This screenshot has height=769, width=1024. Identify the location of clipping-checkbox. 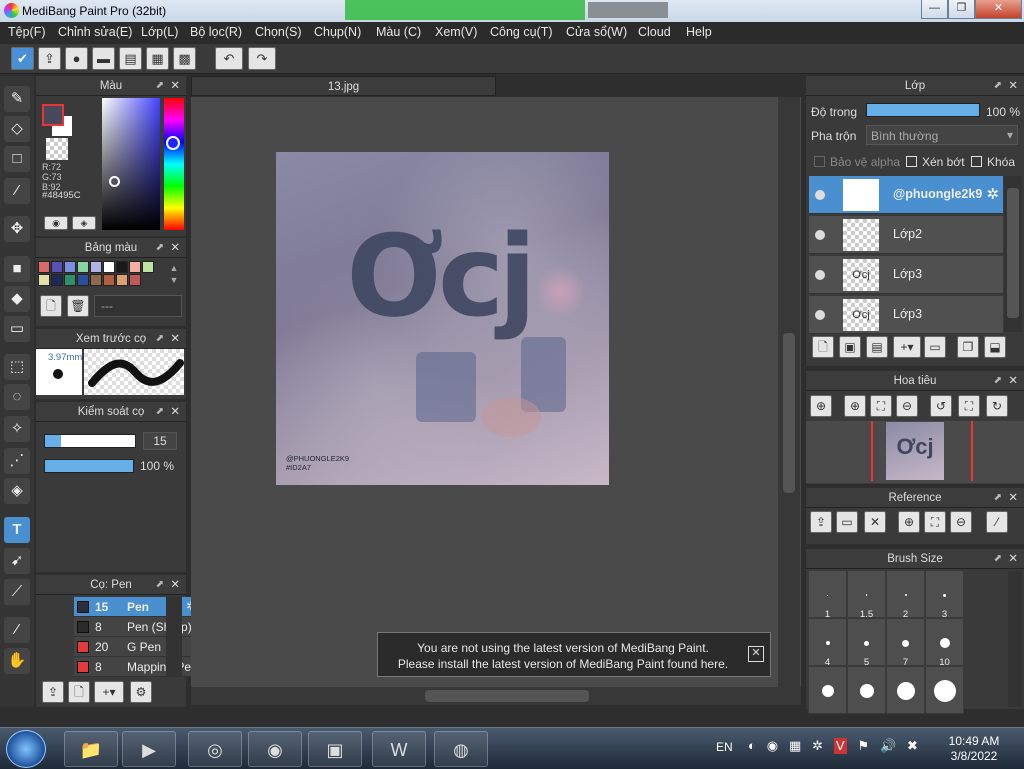
(911, 161).